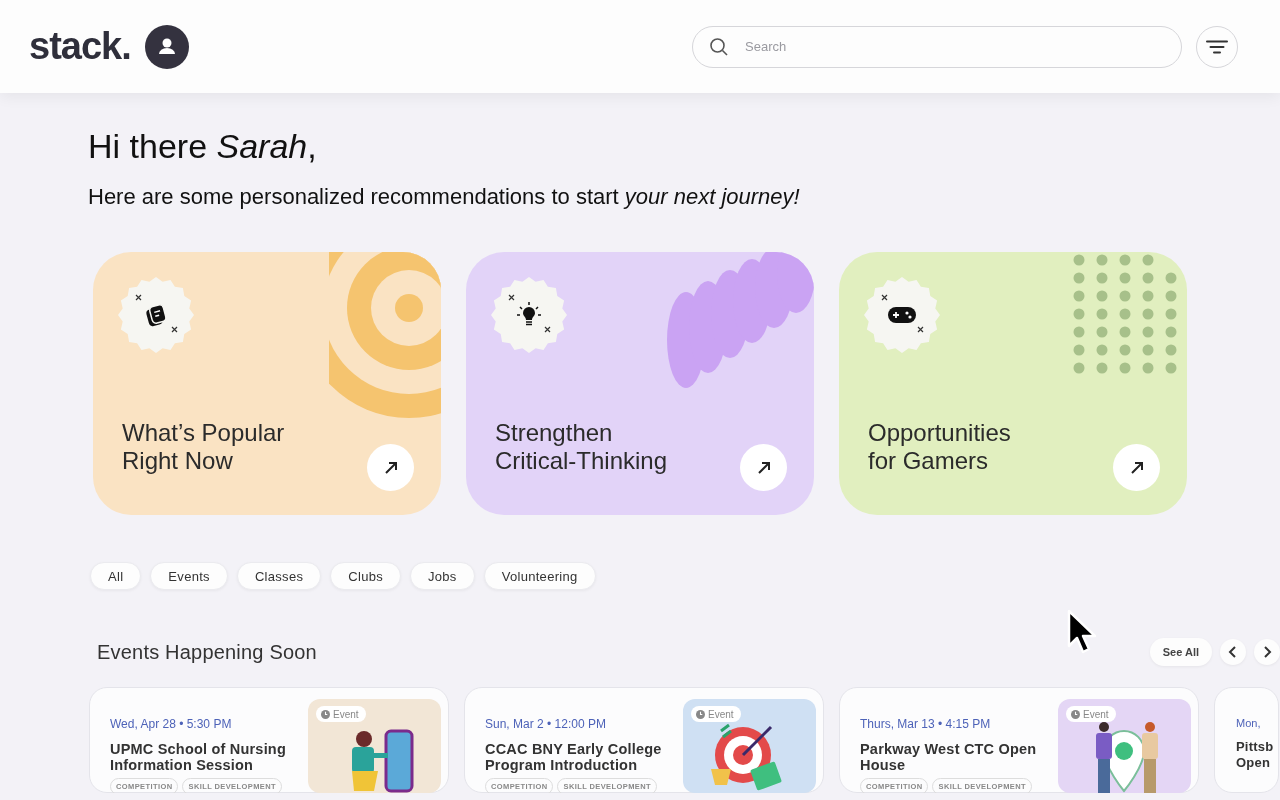  Describe the element at coordinates (442, 576) in the screenshot. I see `filter-chip: Jobs` at that location.